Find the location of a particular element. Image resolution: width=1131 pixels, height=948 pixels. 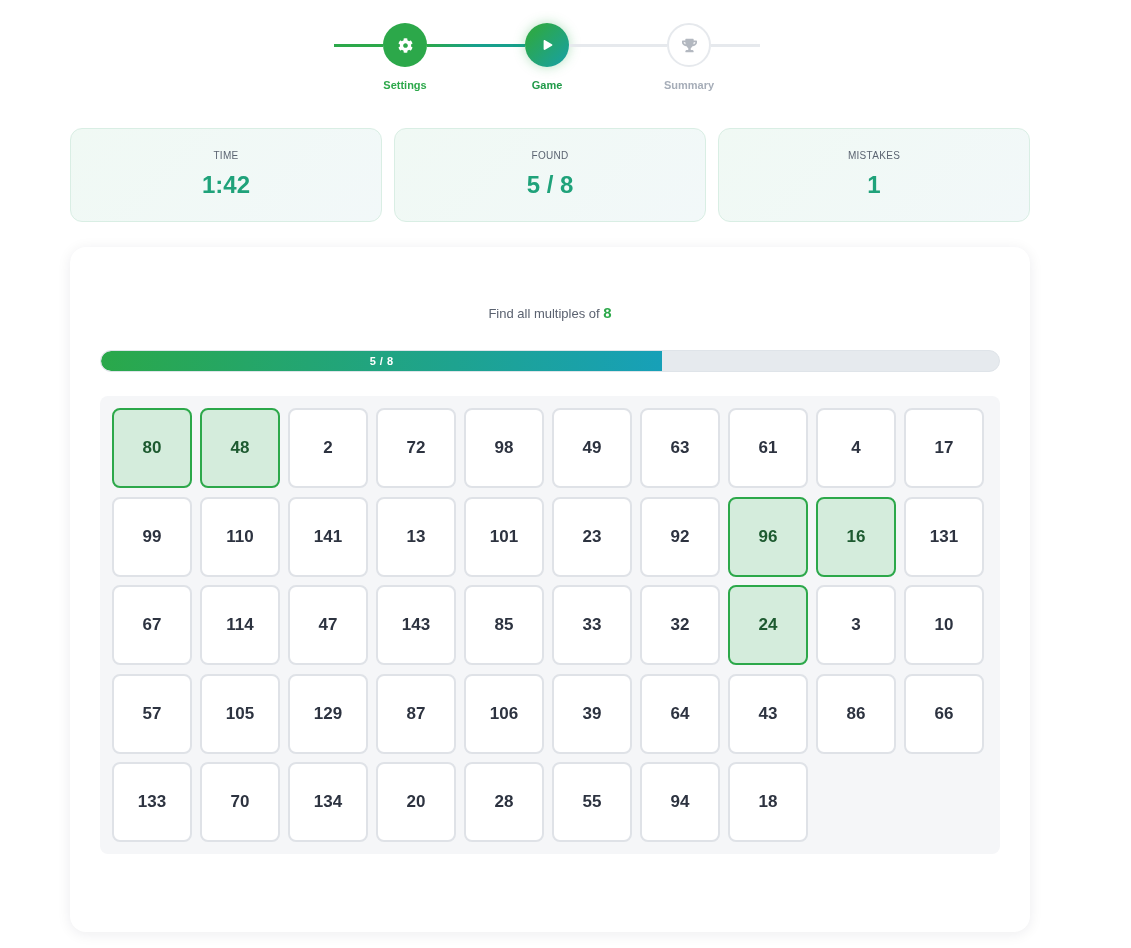

stat-value: 1:42 is located at coordinates (225, 185).